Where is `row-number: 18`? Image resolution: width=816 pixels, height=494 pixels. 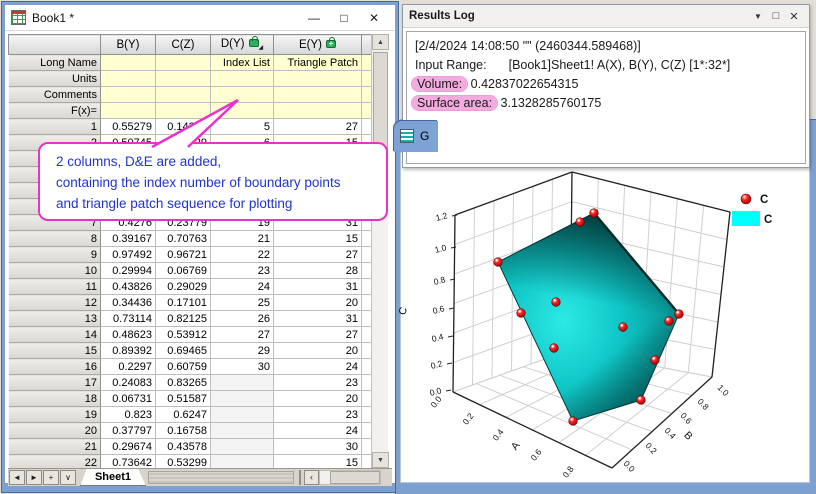
row-number: 18 is located at coordinates (54, 398).